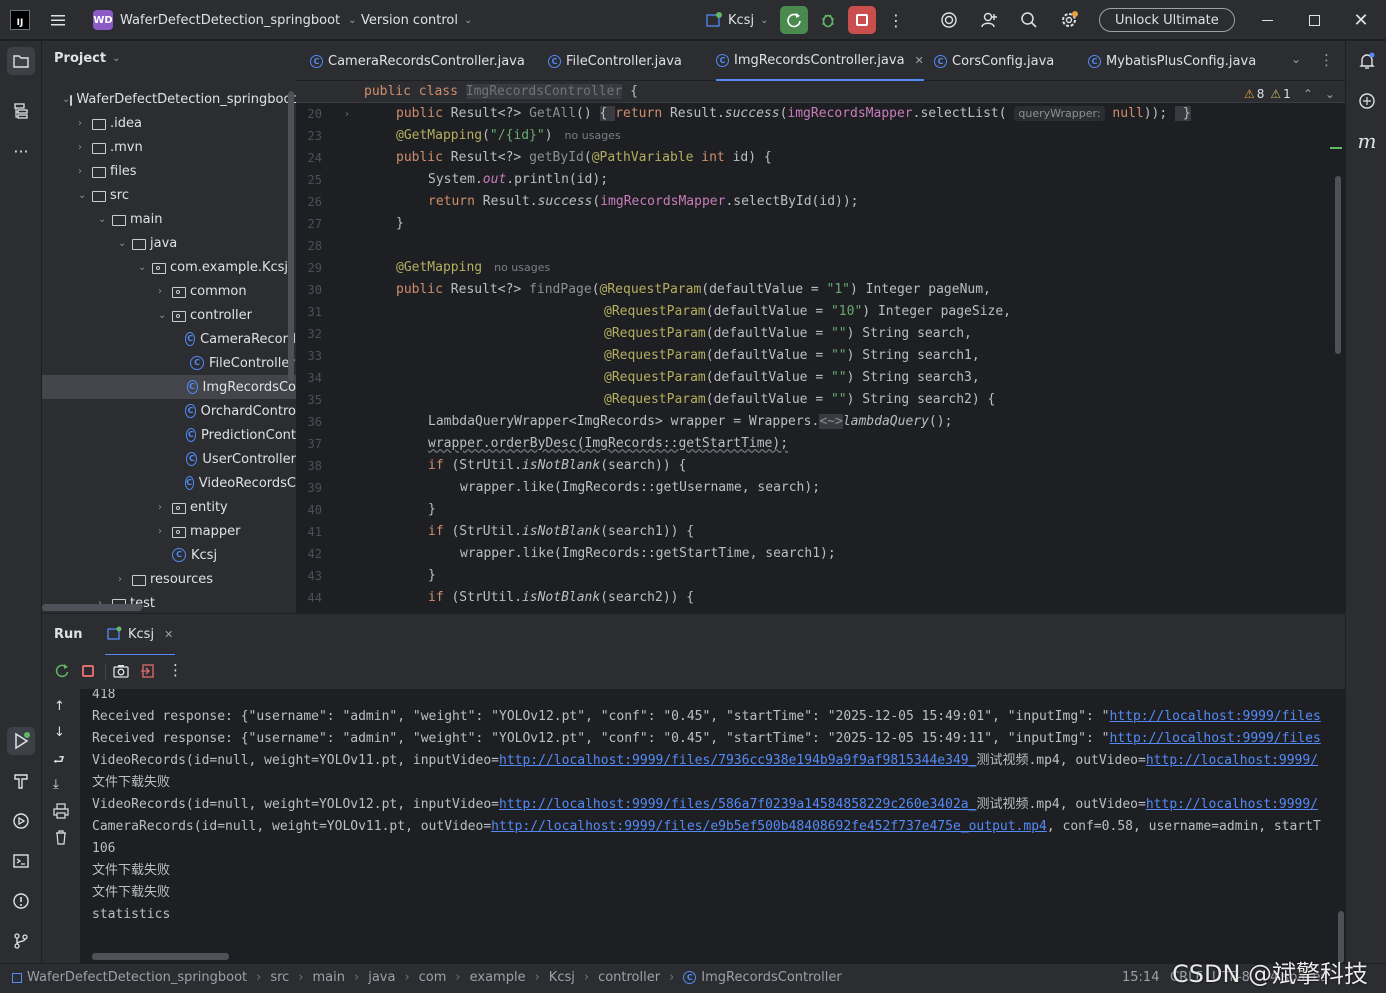 Image resolution: width=1386 pixels, height=993 pixels. I want to click on tree-item: › mapper, so click(169, 531).